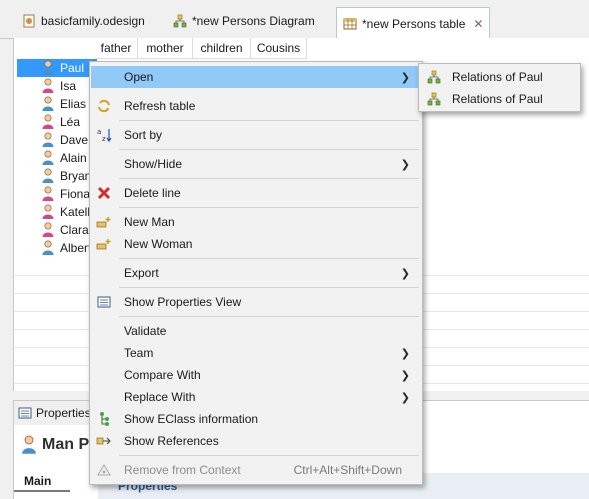 This screenshot has height=499, width=589. What do you see at coordinates (104, 139) in the screenshot?
I see `svg-text: z` at bounding box center [104, 139].